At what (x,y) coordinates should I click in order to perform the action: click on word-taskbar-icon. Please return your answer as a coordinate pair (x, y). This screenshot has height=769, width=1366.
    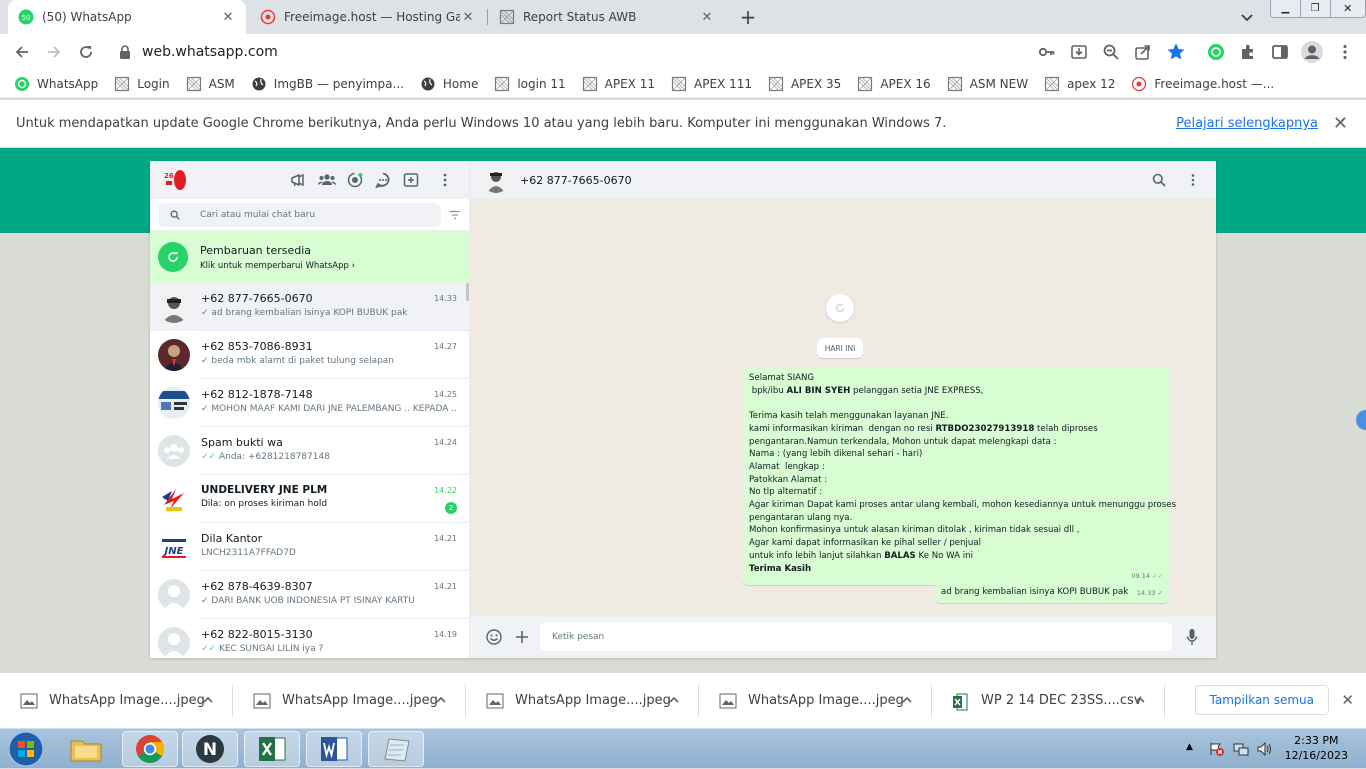
    Looking at the image, I should click on (334, 749).